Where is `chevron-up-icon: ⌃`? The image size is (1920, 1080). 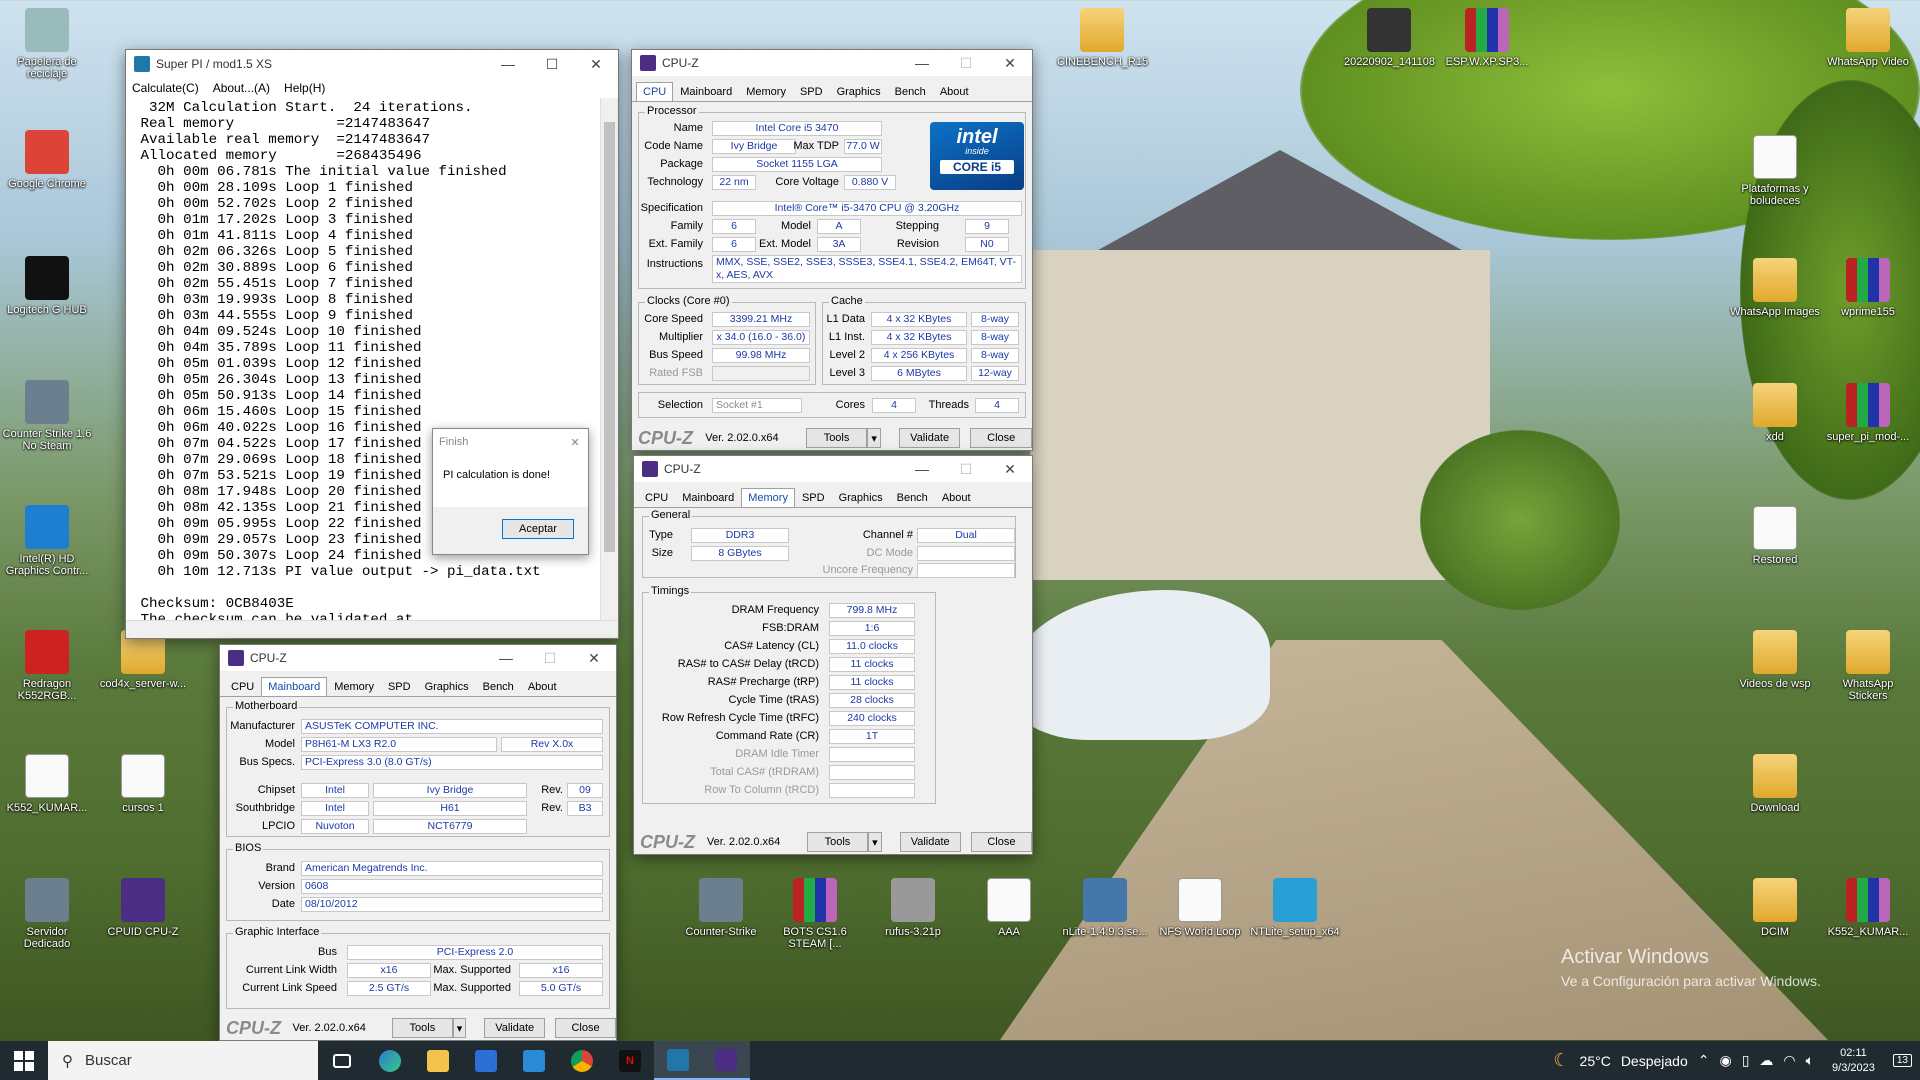
chevron-up-icon: ⌃ is located at coordinates (1704, 1060).